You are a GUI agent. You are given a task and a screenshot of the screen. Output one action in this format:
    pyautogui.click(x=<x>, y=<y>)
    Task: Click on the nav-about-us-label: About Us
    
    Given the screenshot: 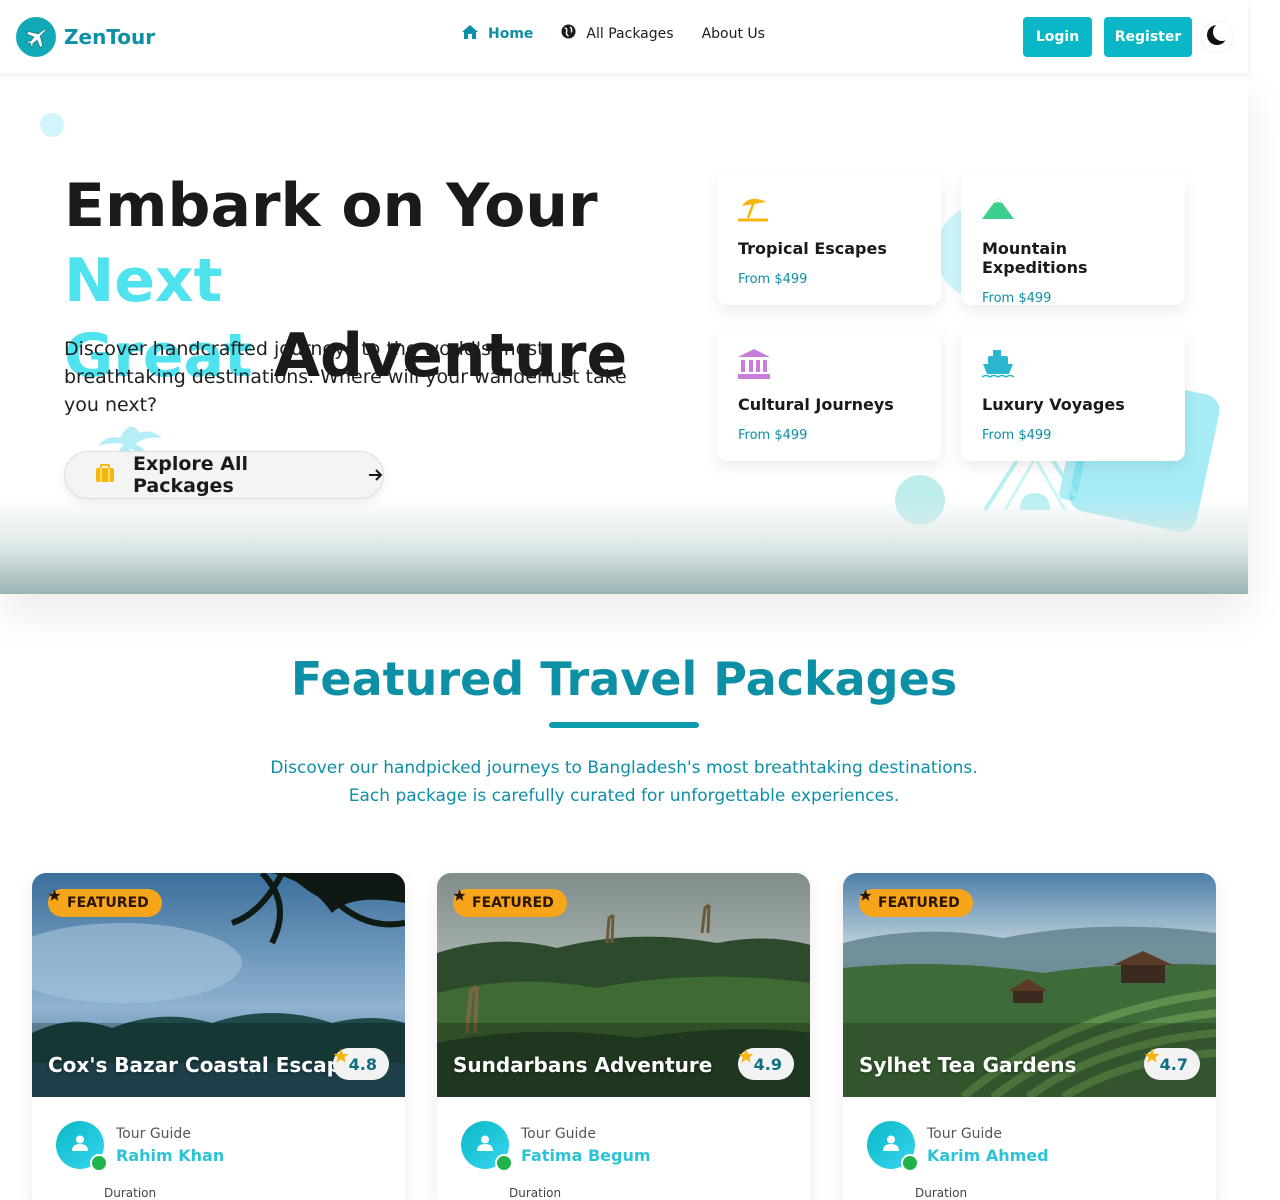 What is the action you would take?
    pyautogui.click(x=733, y=33)
    